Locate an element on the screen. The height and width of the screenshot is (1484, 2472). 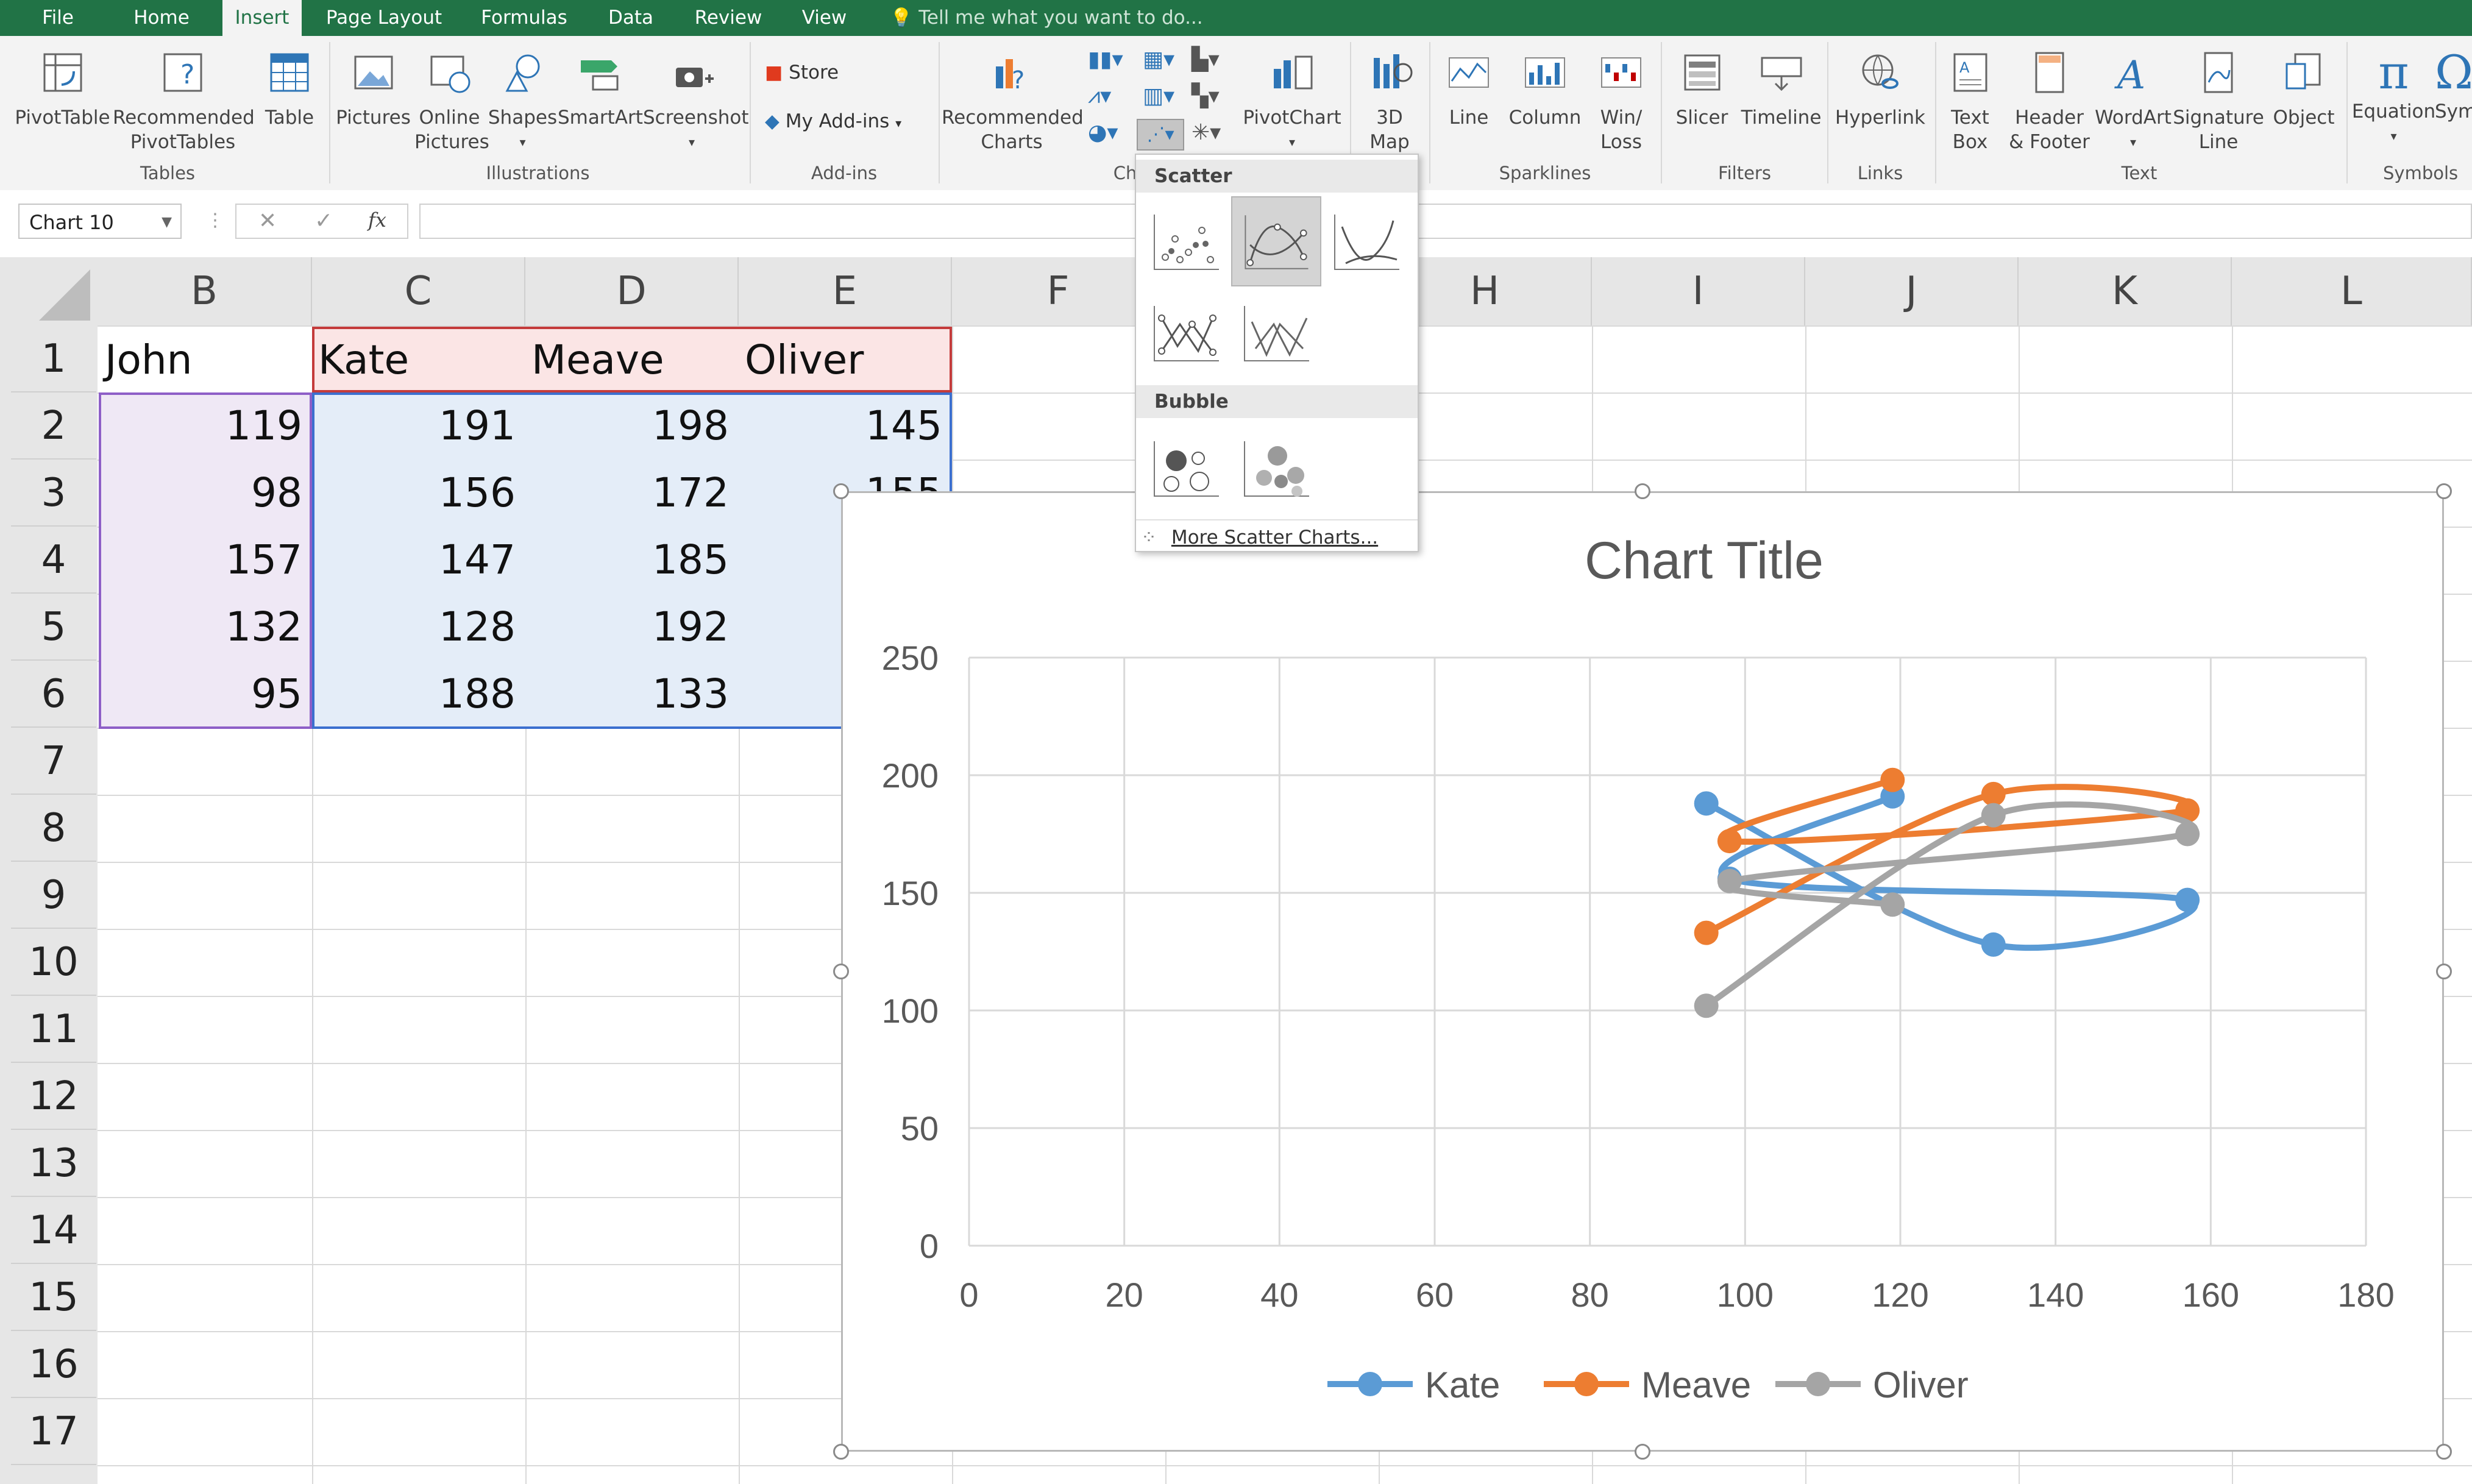
row-header-10: 10 is located at coordinates (53, 962).